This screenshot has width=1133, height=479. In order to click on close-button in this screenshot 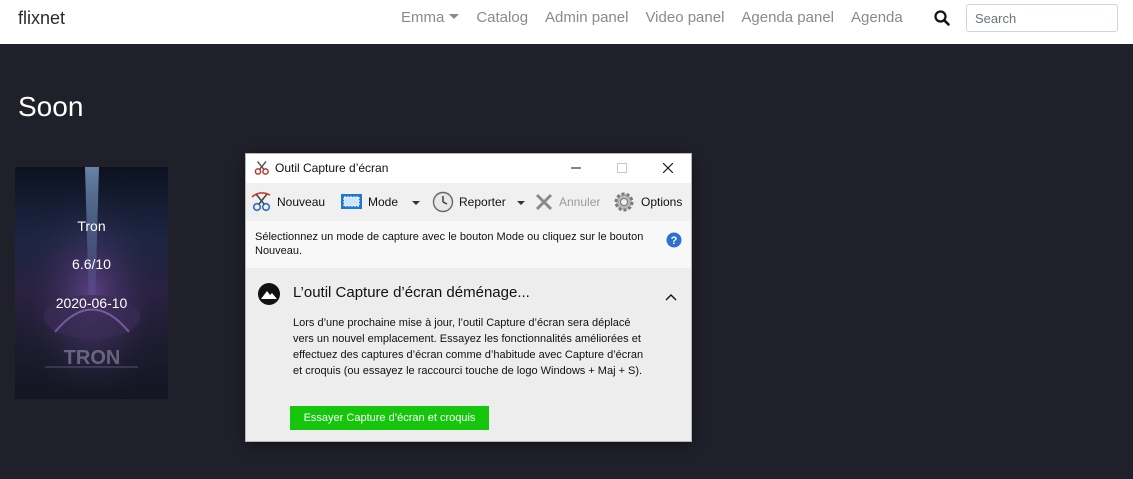, I will do `click(668, 168)`.